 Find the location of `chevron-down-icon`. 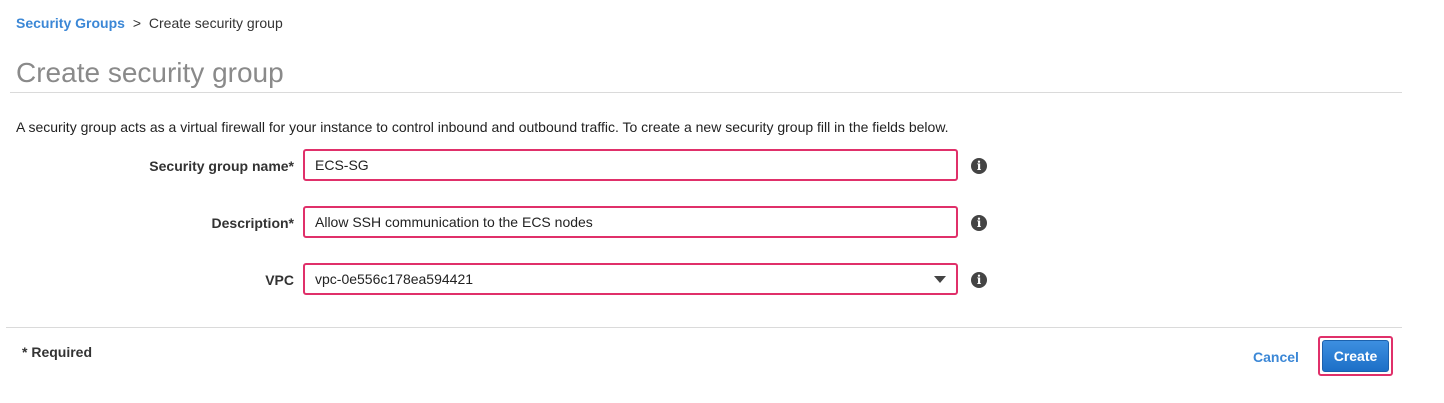

chevron-down-icon is located at coordinates (940, 279).